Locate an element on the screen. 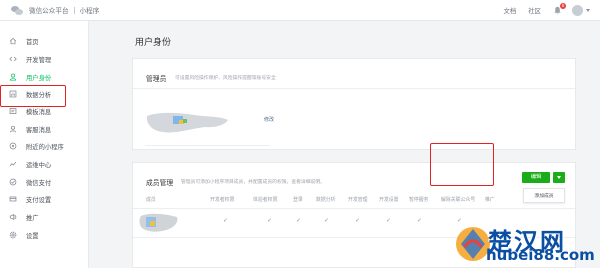 The image size is (600, 268). column-header: 暂停服务 is located at coordinates (419, 200).